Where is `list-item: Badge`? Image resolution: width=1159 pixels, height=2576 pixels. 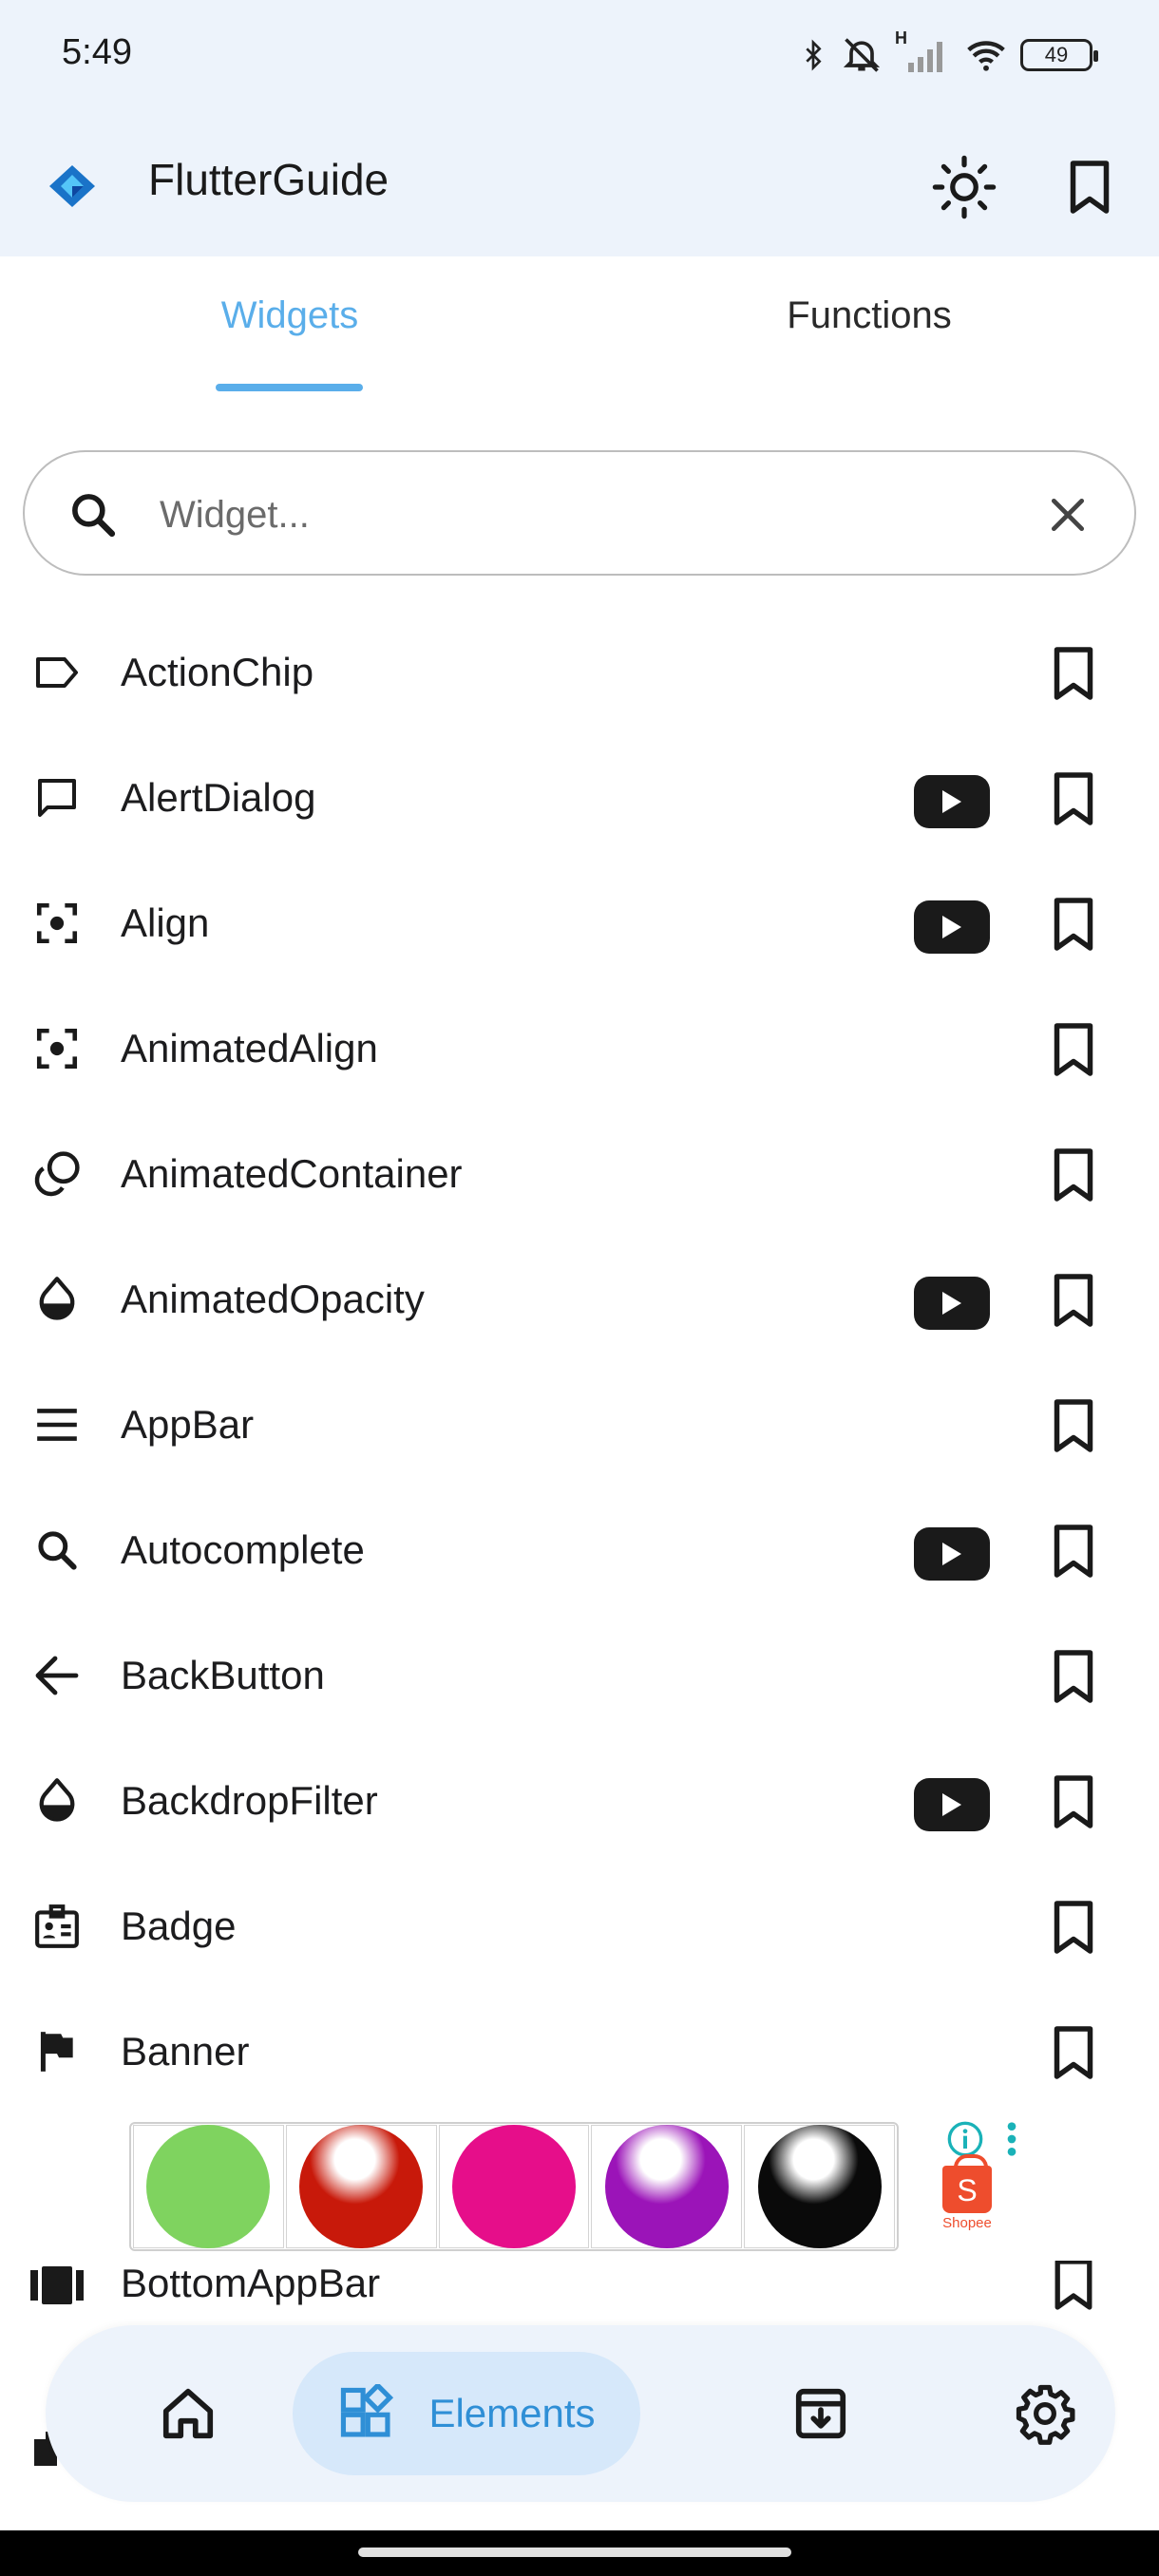 list-item: Badge is located at coordinates (579, 1926).